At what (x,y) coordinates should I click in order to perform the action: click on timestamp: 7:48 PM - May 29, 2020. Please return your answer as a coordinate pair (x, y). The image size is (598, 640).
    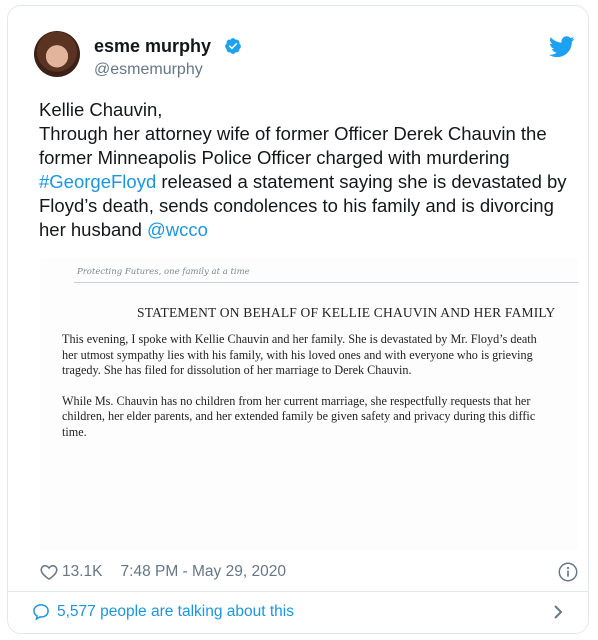
    Looking at the image, I should click on (203, 572).